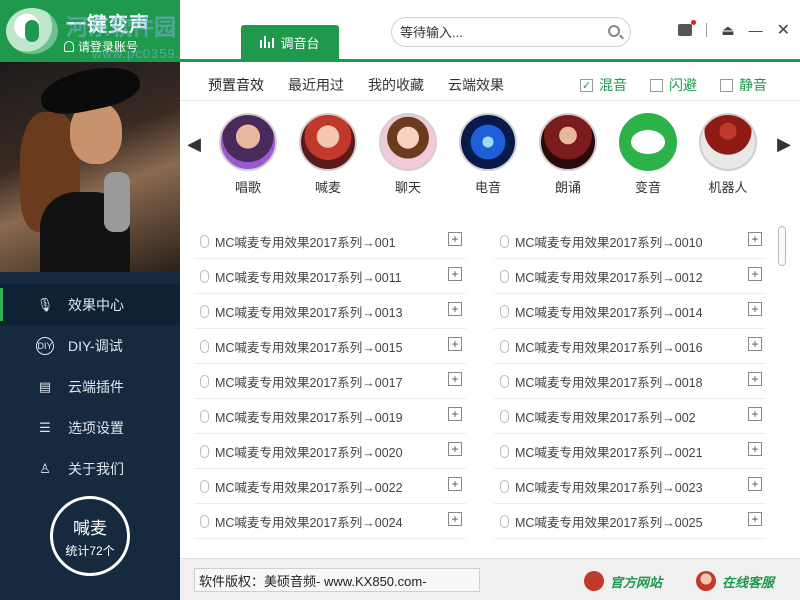 The width and height of the screenshot is (800, 600). I want to click on online-service-link: 在线客服, so click(735, 581).